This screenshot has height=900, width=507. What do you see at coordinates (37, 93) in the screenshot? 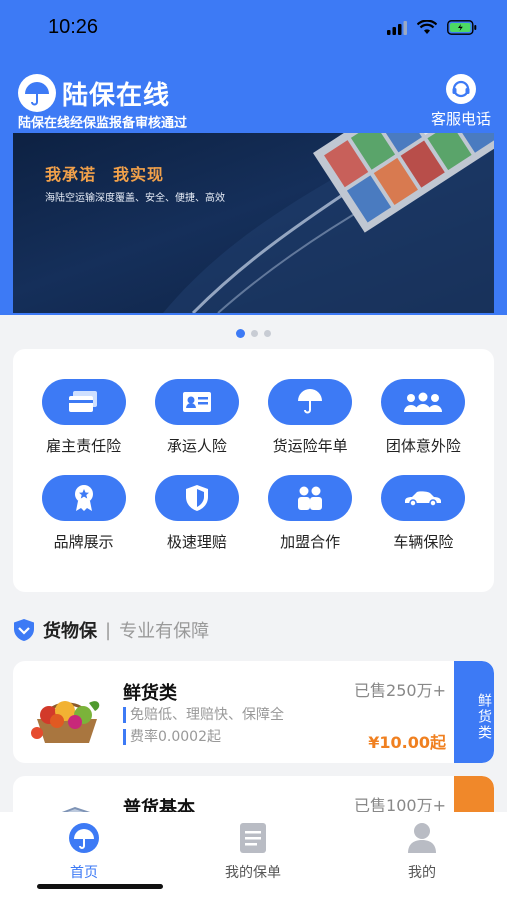
I see `umbrella-logo-icon` at bounding box center [37, 93].